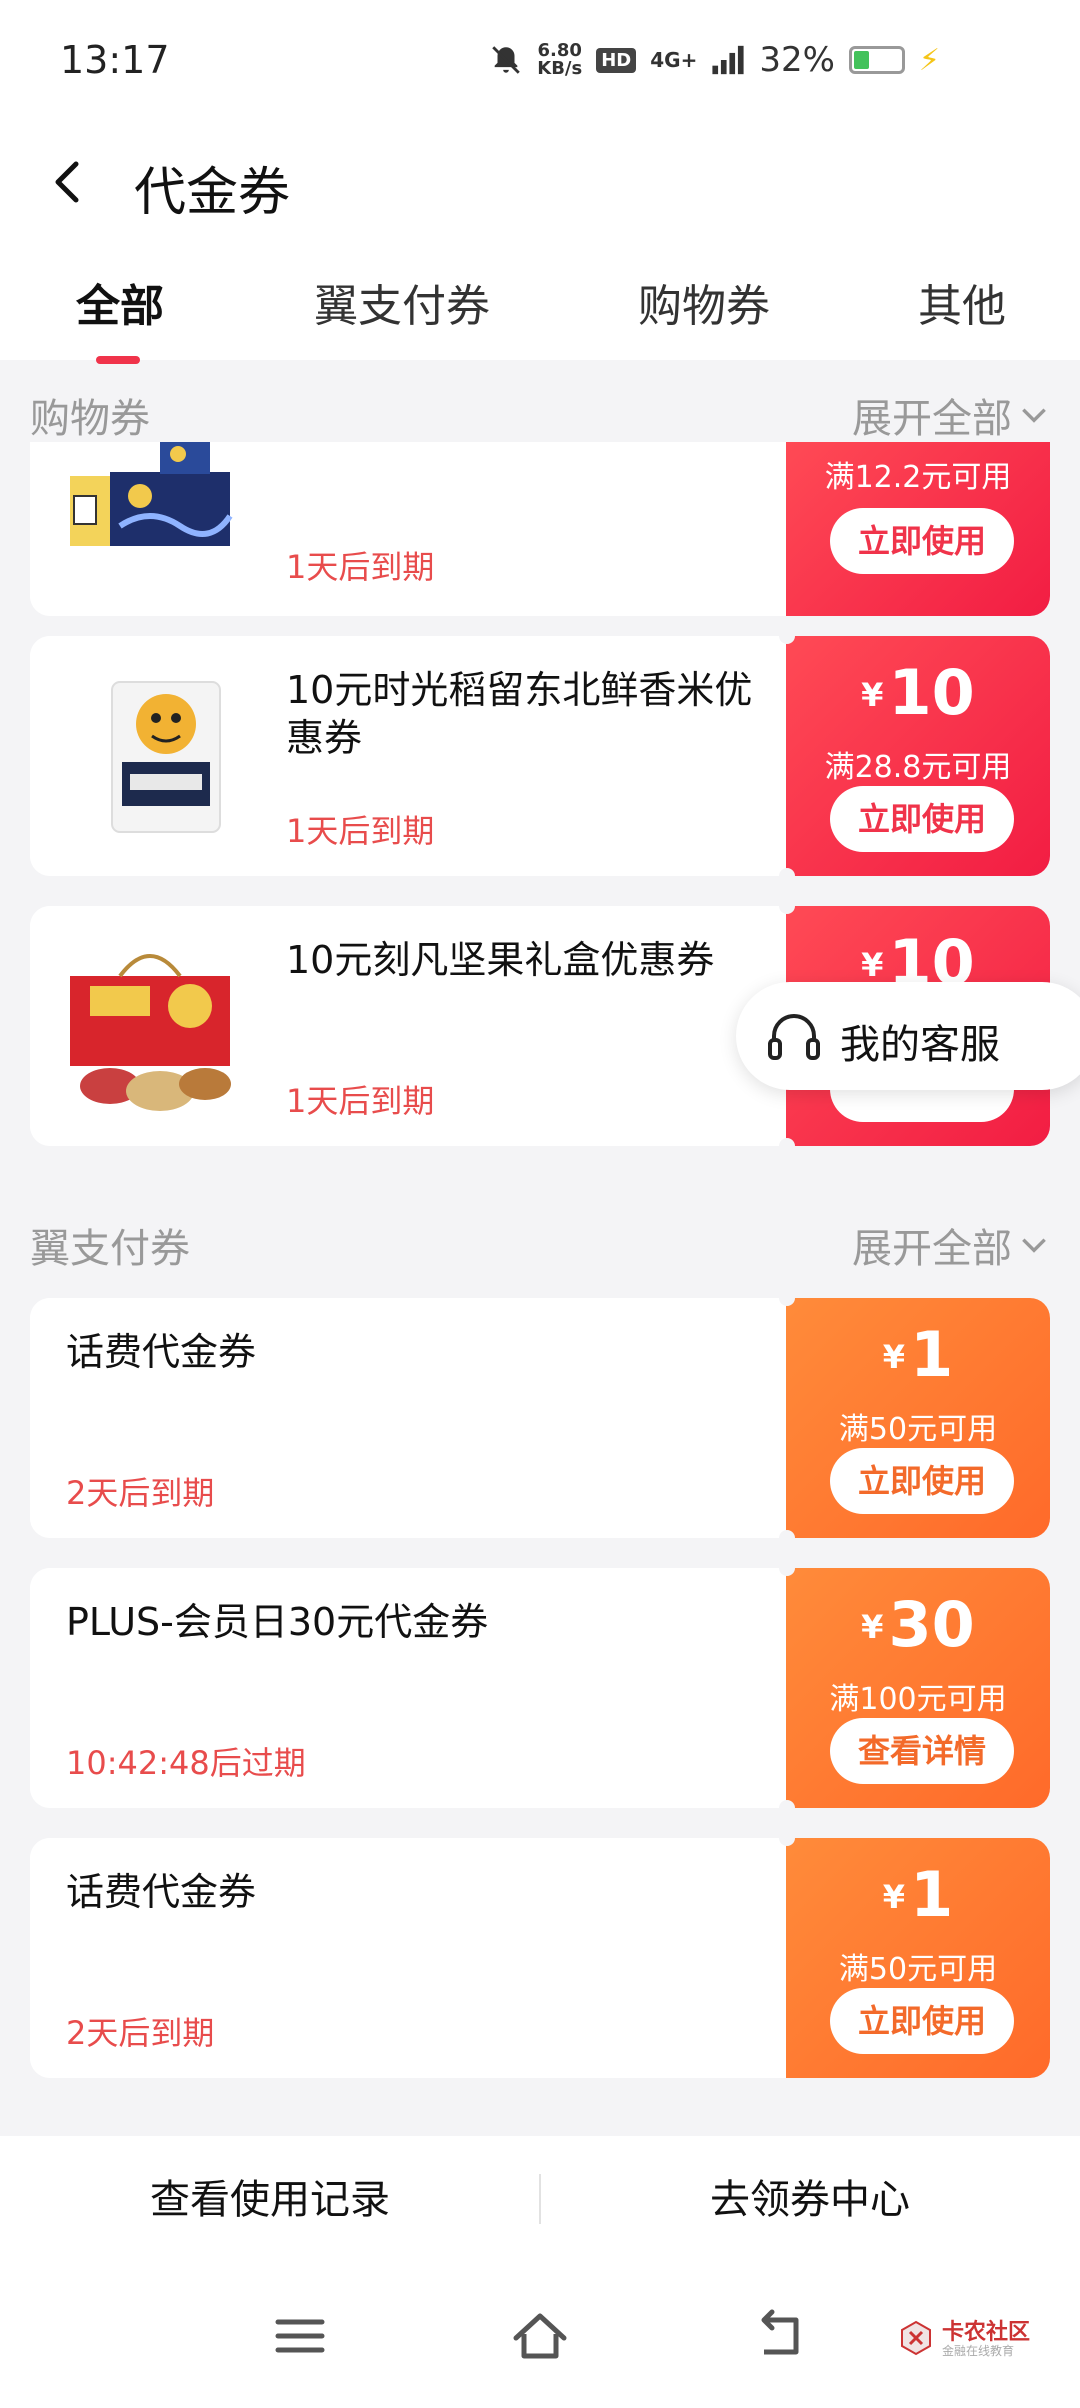 This screenshot has height=2408, width=1080. Describe the element at coordinates (270, 2200) in the screenshot. I see `usage-history-button: 查看使用记录` at that location.